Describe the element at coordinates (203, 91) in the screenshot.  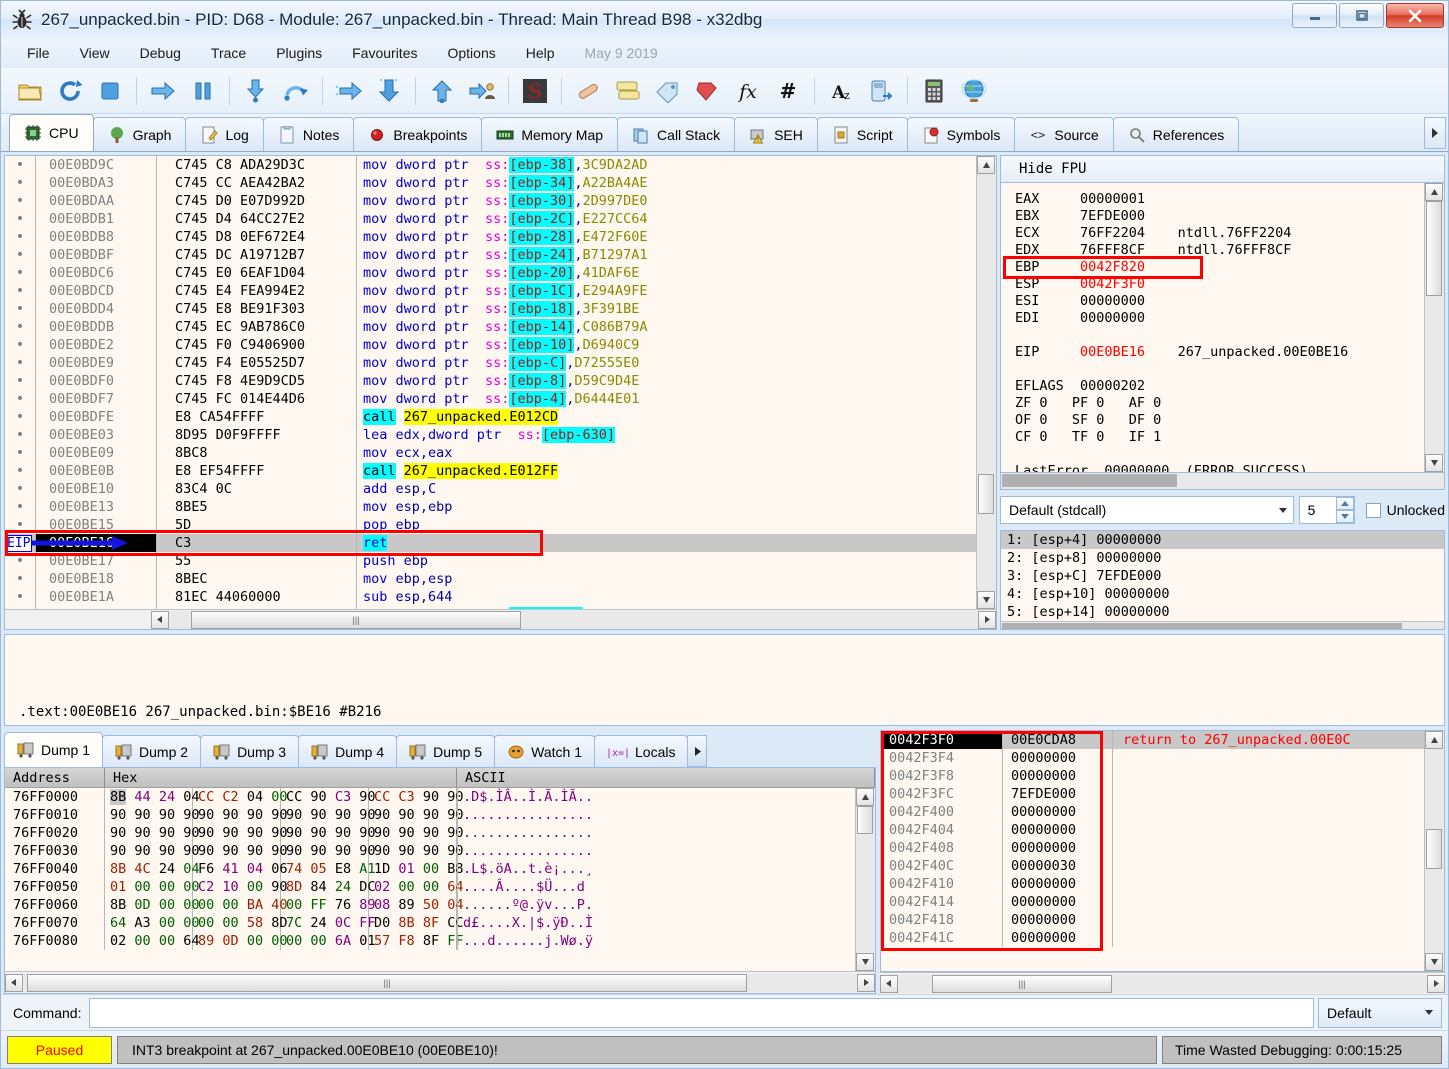
I see `pause-icon` at that location.